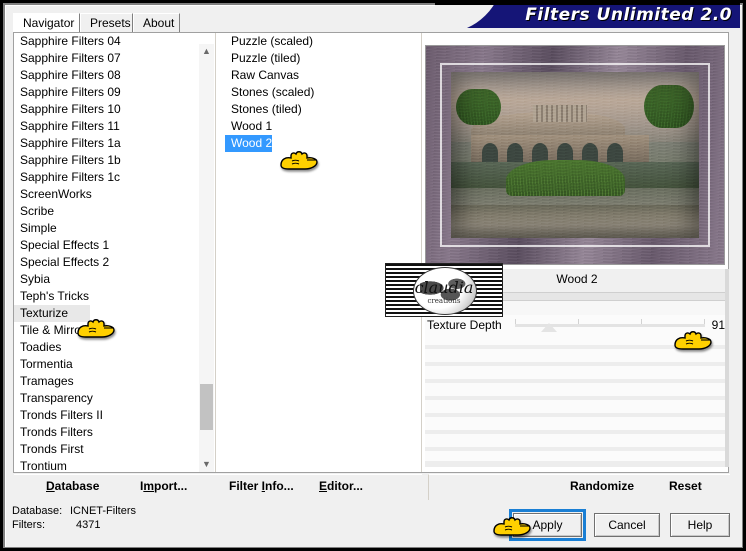 This screenshot has height=551, width=746. I want to click on texture-depth-value: 91, so click(718, 325).